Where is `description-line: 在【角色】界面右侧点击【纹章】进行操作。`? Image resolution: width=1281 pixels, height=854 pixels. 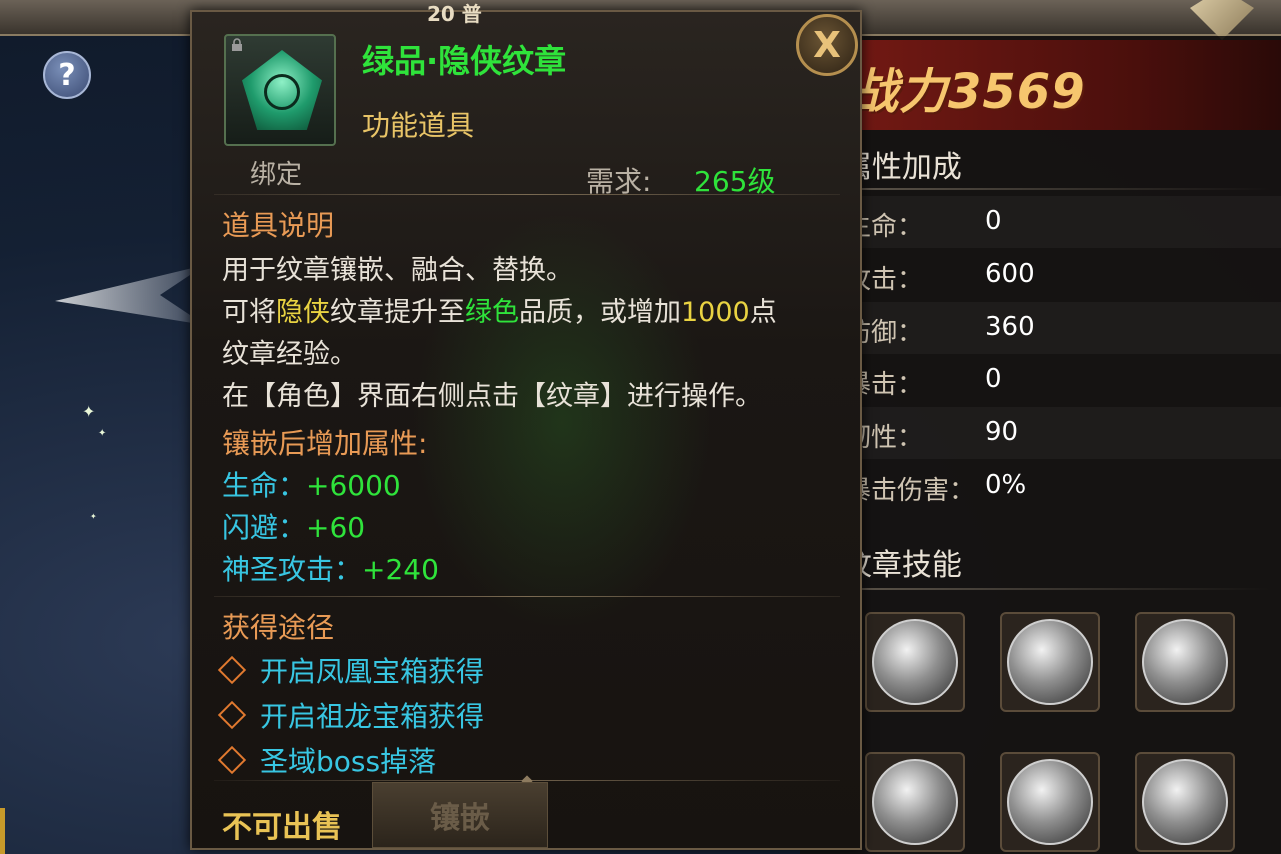
description-line: 在【角色】界面右侧点击【纹章】进行操作。 is located at coordinates (492, 396).